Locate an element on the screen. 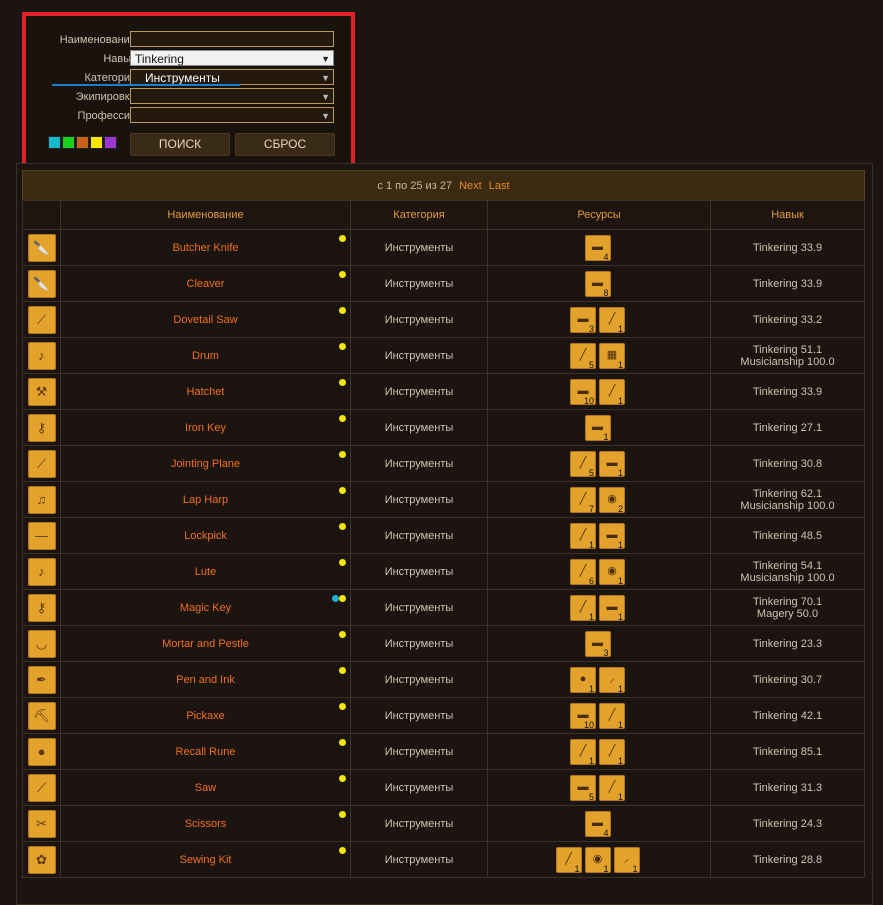  ingot-icon: ▬ 8 is located at coordinates (597, 284).